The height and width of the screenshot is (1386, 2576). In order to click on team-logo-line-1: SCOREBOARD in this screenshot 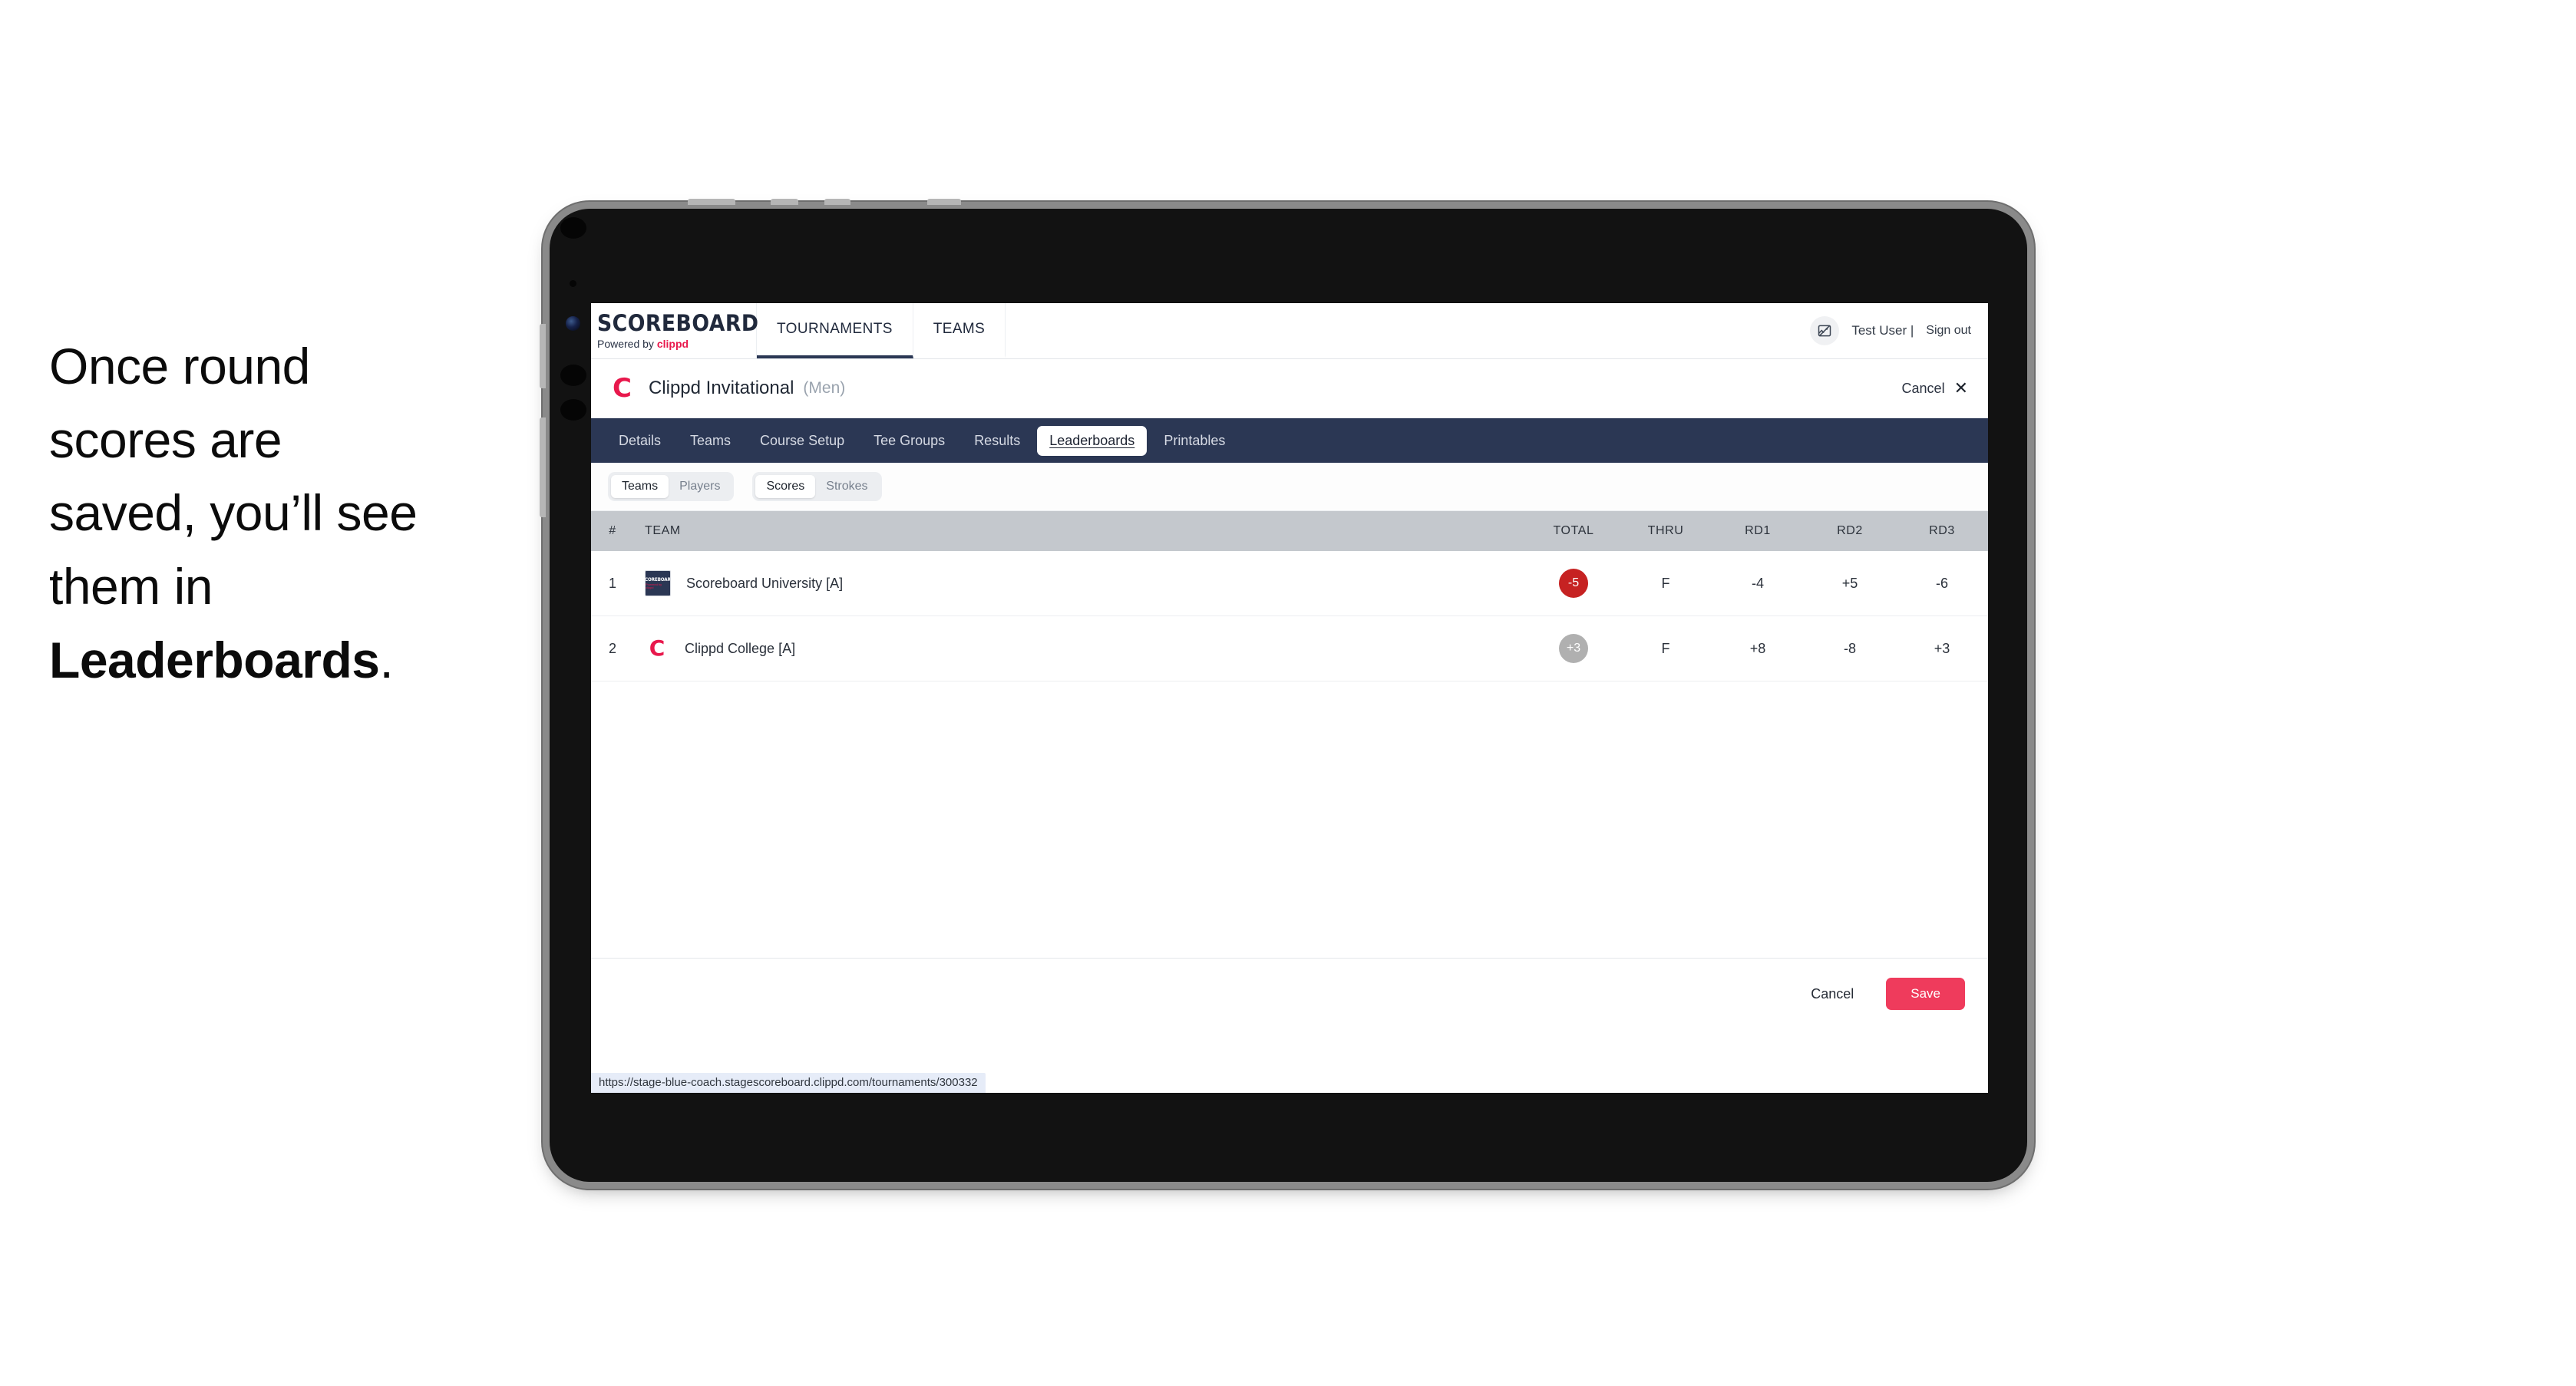, I will do `click(658, 579)`.